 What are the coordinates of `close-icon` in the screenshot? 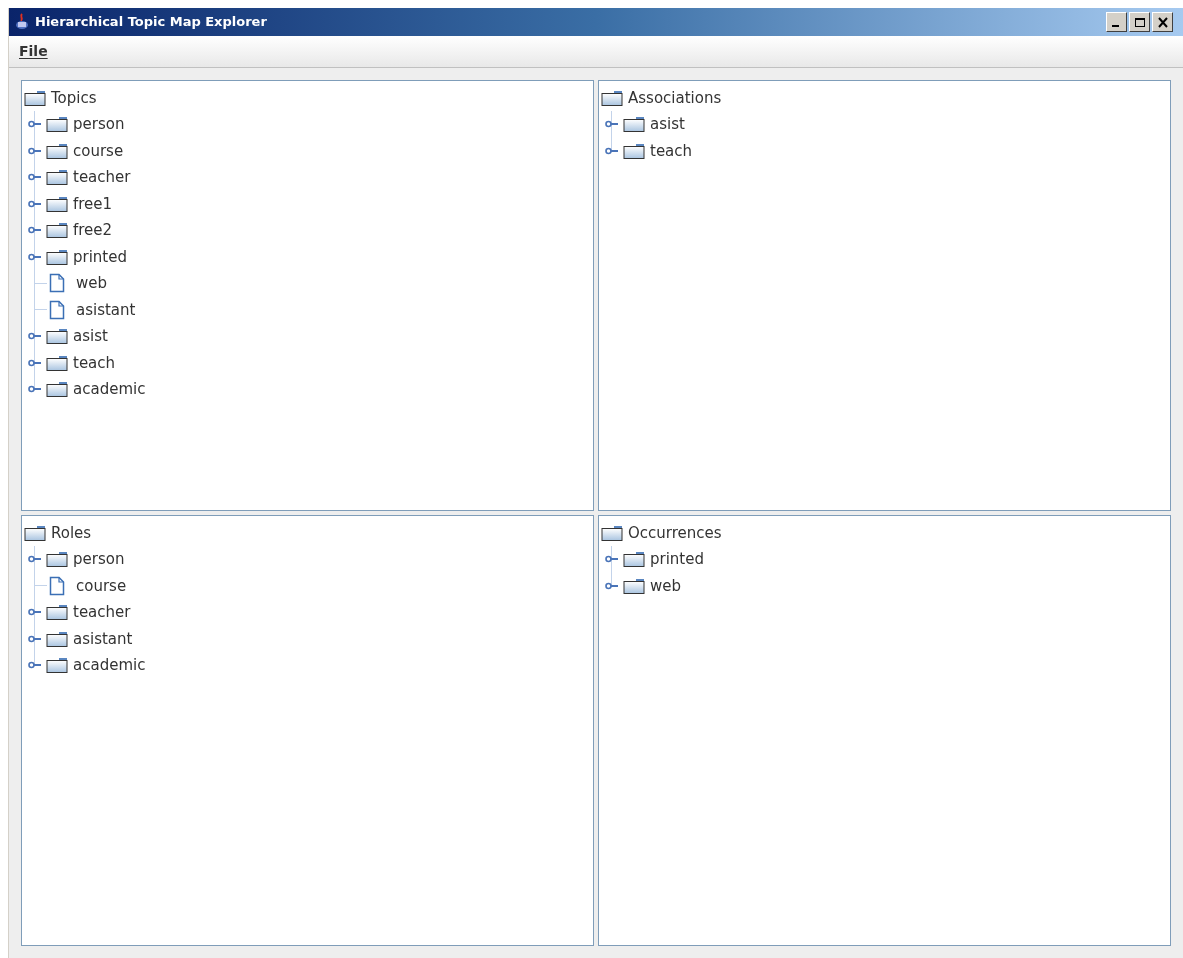 It's located at (1162, 22).